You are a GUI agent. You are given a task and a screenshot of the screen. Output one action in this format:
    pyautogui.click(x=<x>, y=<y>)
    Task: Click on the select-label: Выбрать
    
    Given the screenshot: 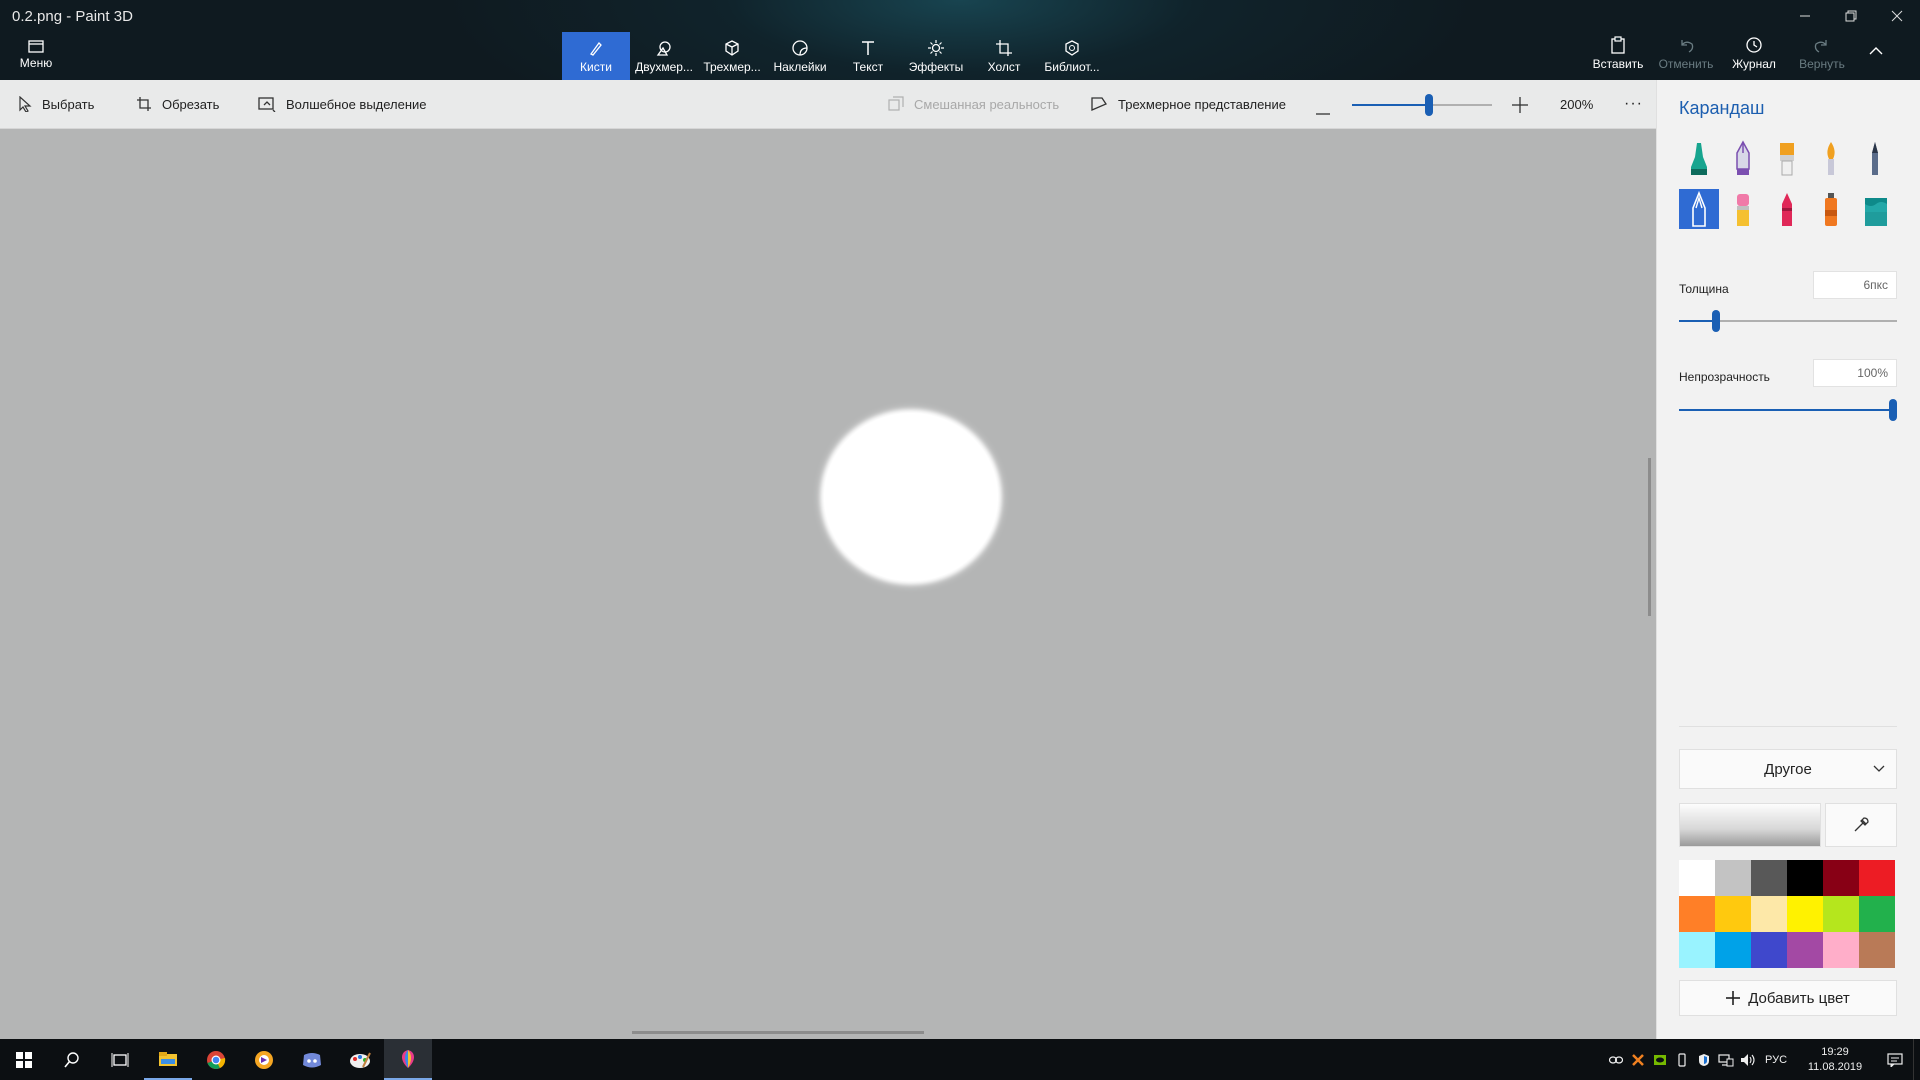 What is the action you would take?
    pyautogui.click(x=68, y=104)
    